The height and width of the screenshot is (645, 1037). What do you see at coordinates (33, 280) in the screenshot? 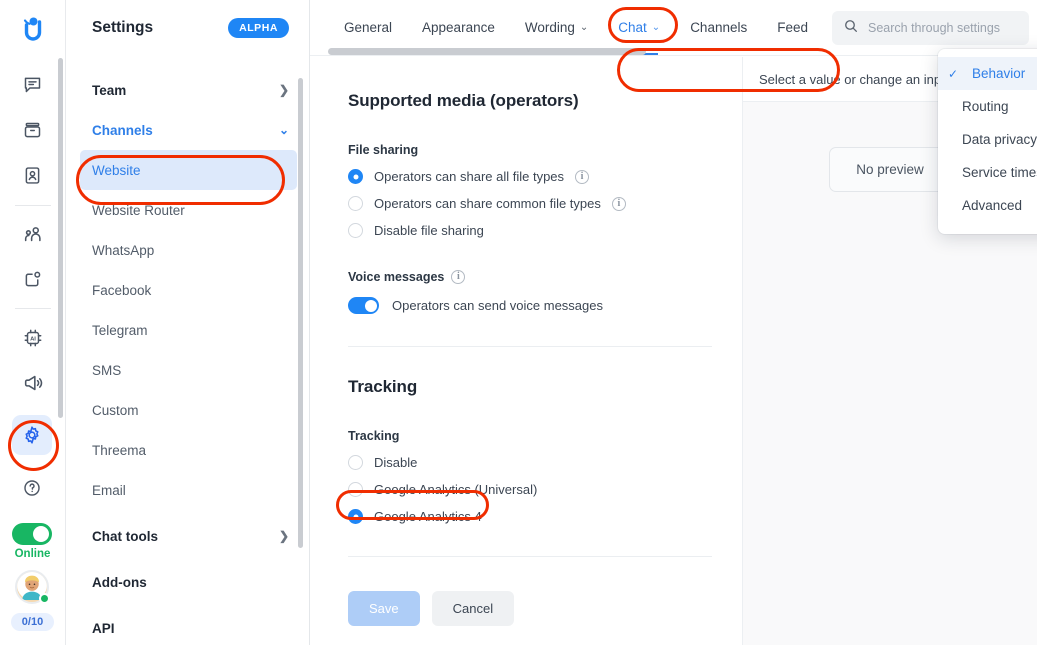
I see `tasks-icon` at bounding box center [33, 280].